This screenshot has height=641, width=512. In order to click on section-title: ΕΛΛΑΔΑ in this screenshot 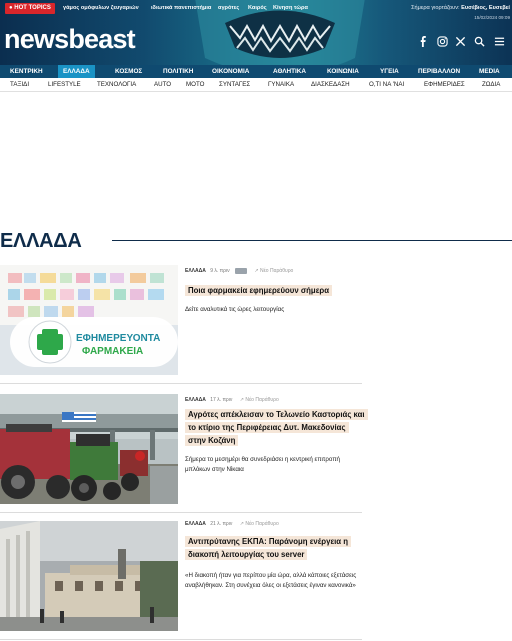, I will do `click(41, 241)`.